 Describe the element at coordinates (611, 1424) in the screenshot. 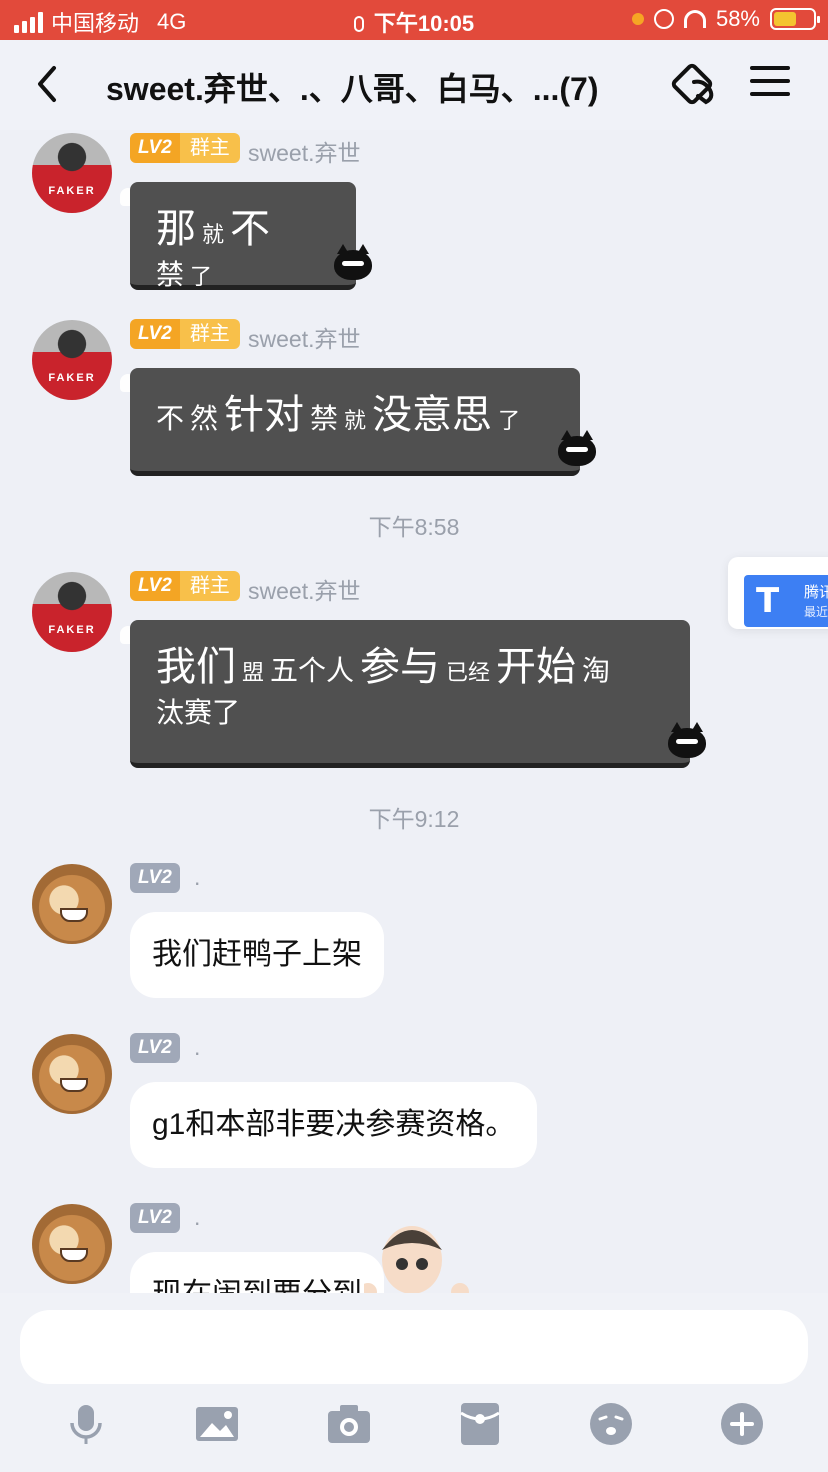

I see `emoji-icon` at that location.